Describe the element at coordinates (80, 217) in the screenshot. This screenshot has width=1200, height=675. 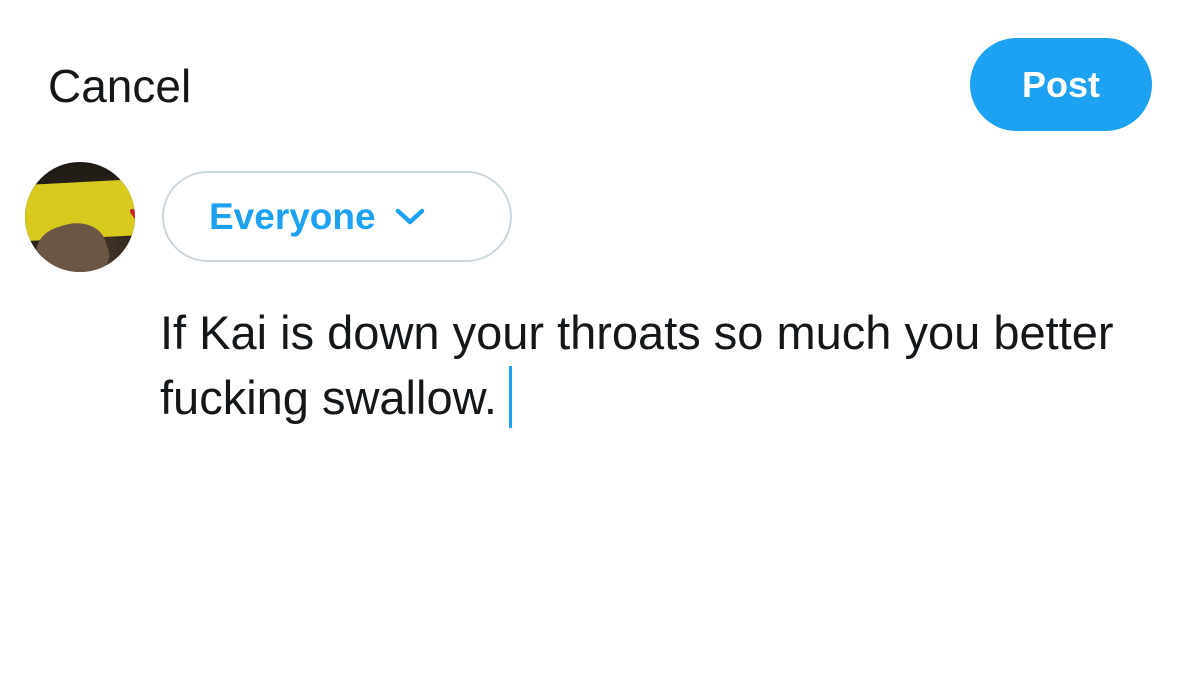
I see `avatar: ♥` at that location.